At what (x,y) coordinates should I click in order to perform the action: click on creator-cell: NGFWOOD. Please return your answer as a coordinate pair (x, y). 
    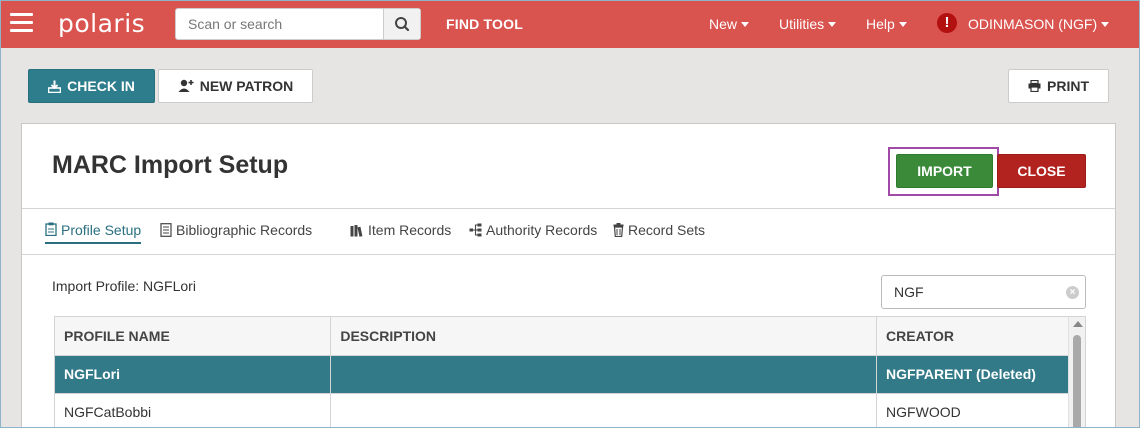
    Looking at the image, I should click on (972, 410).